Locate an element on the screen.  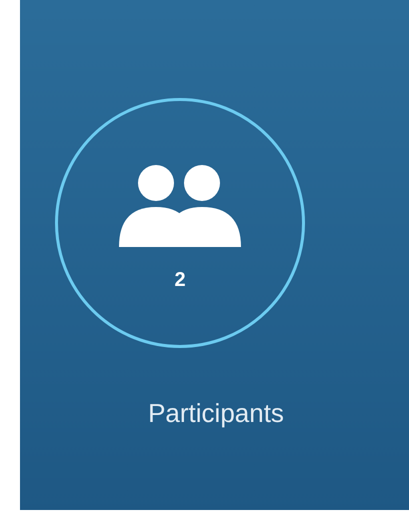
people-icon is located at coordinates (180, 205).